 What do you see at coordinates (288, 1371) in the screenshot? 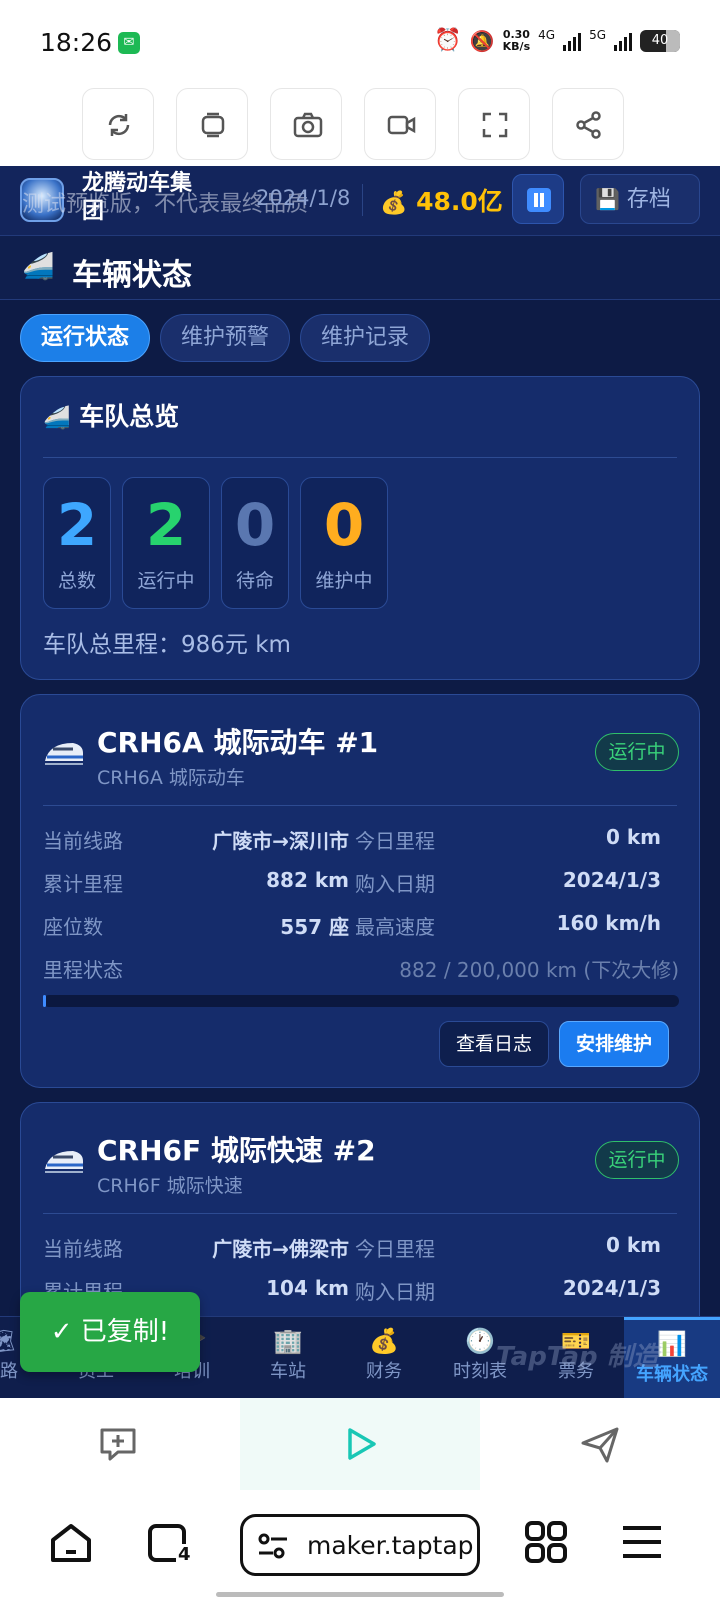
I see `nav-label: 车站` at bounding box center [288, 1371].